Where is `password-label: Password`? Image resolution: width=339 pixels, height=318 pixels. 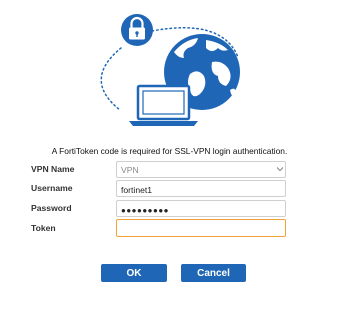
password-label: Password is located at coordinates (51, 208).